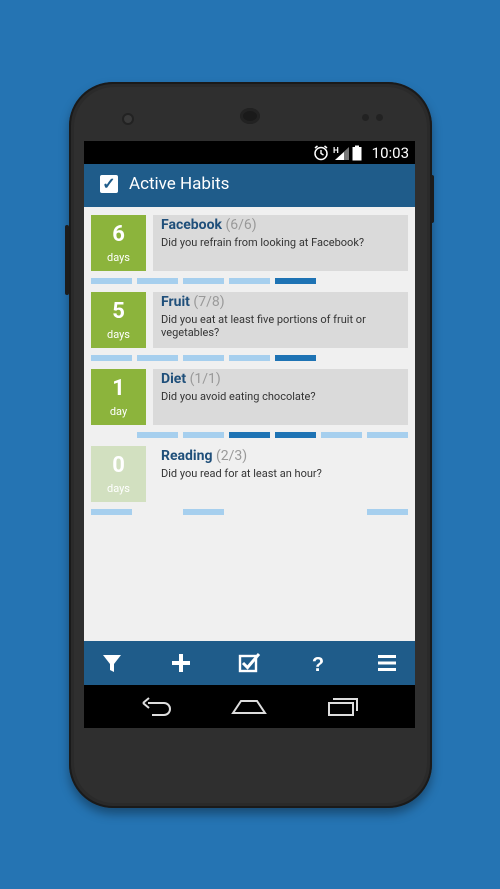 Image resolution: width=500 pixels, height=889 pixels. I want to click on habit-progress: (7/8), so click(209, 302).